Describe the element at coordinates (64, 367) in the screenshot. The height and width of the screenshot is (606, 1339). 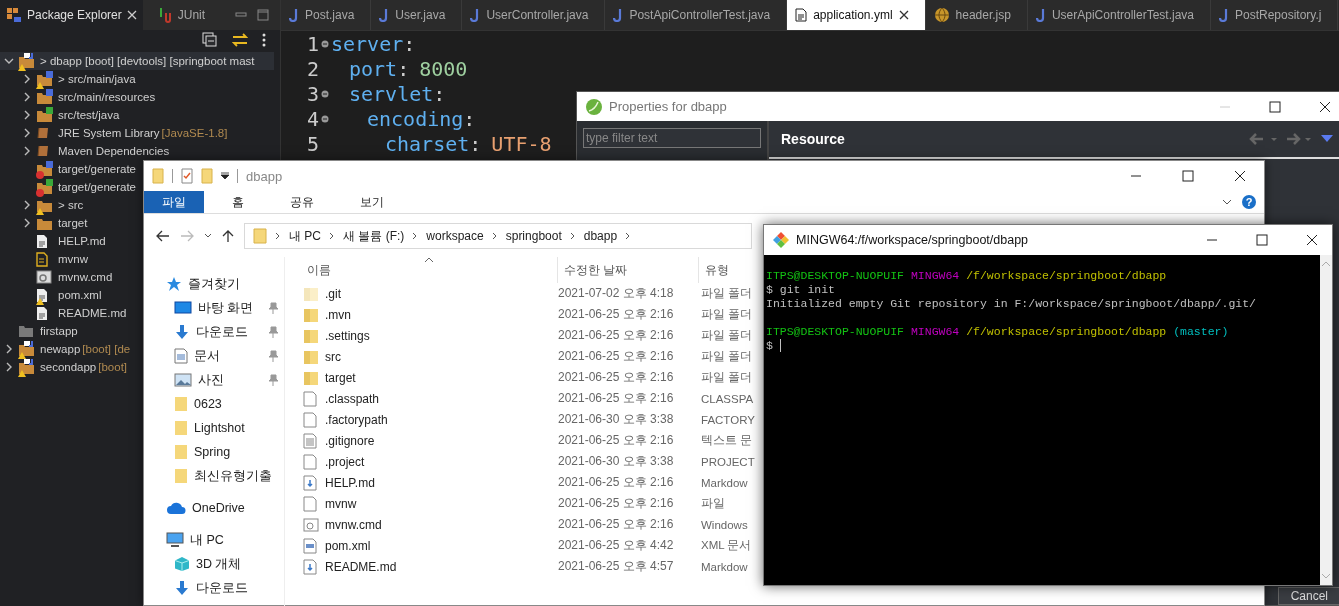
I see `tree-item: secondapp [boot]` at that location.